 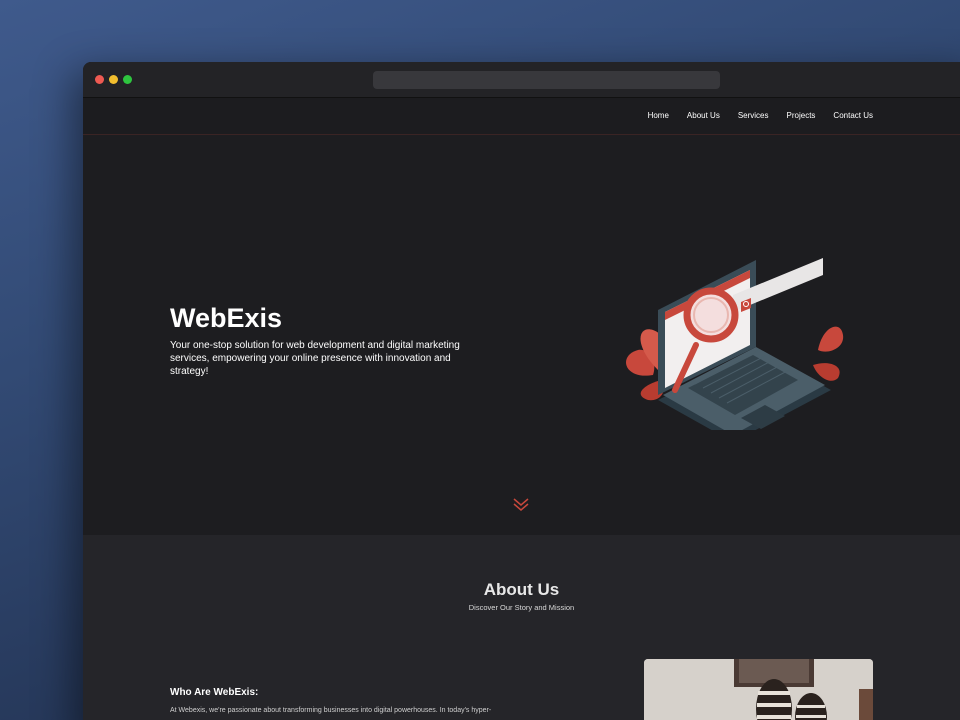 What do you see at coordinates (703, 115) in the screenshot?
I see `nav-link-about-us: About Us` at bounding box center [703, 115].